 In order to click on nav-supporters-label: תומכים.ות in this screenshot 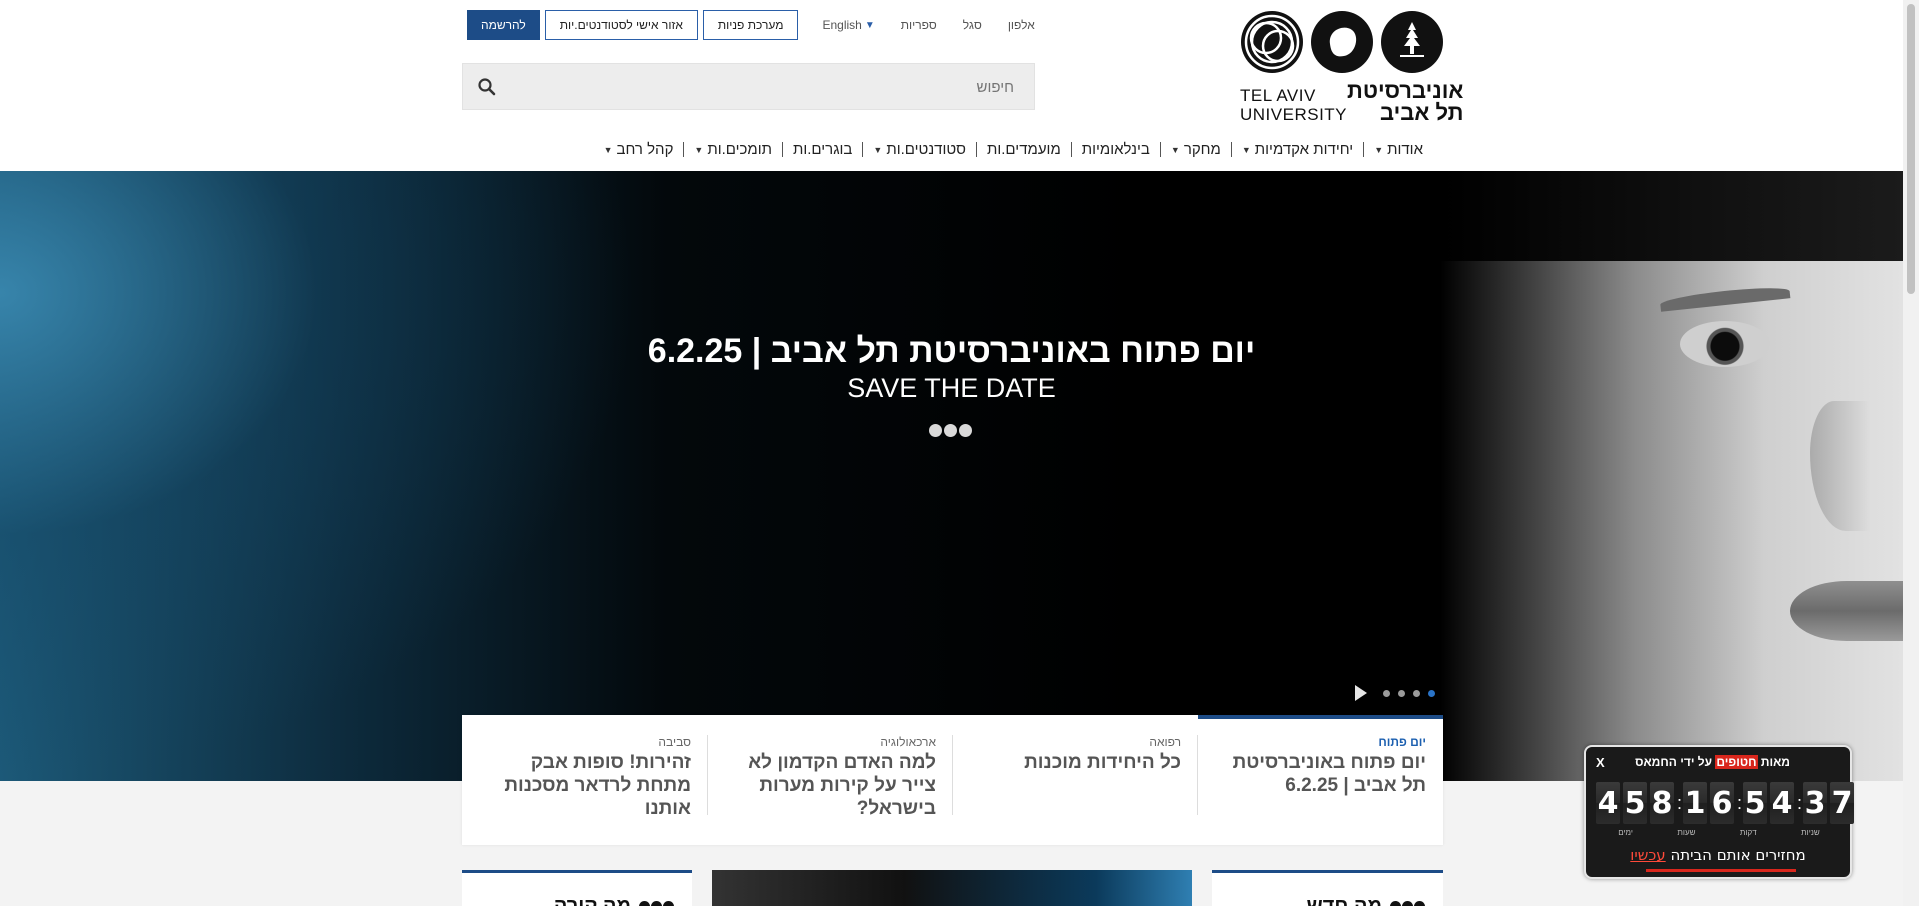, I will do `click(739, 149)`.